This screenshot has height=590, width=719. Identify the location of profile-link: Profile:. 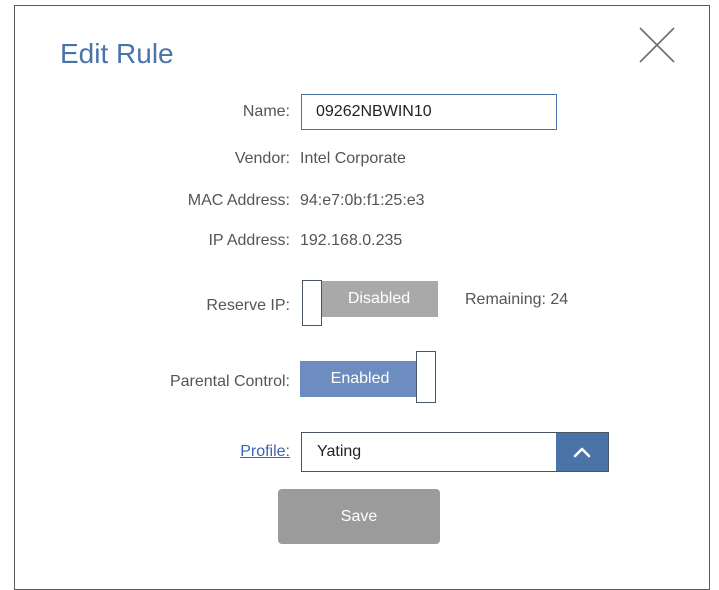
(265, 452).